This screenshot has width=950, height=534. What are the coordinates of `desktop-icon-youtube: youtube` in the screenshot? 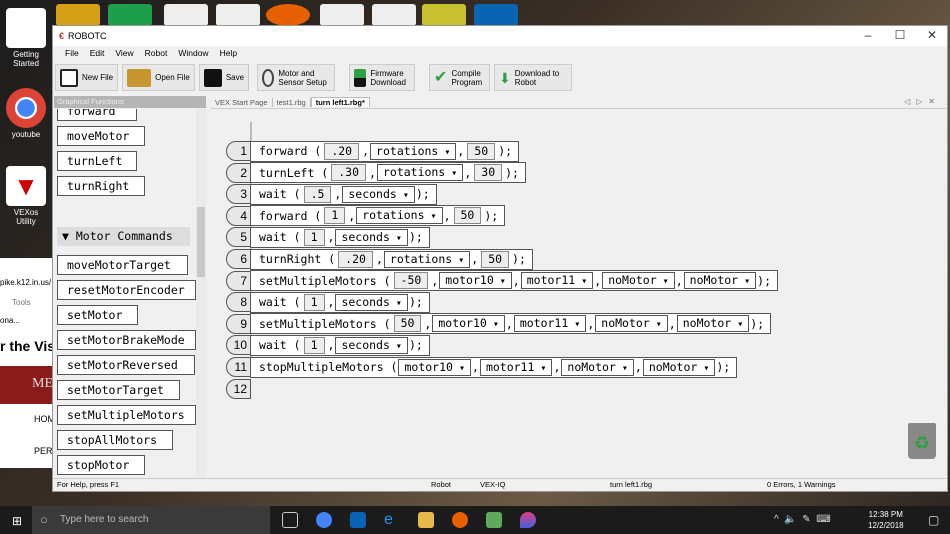 It's located at (26, 113).